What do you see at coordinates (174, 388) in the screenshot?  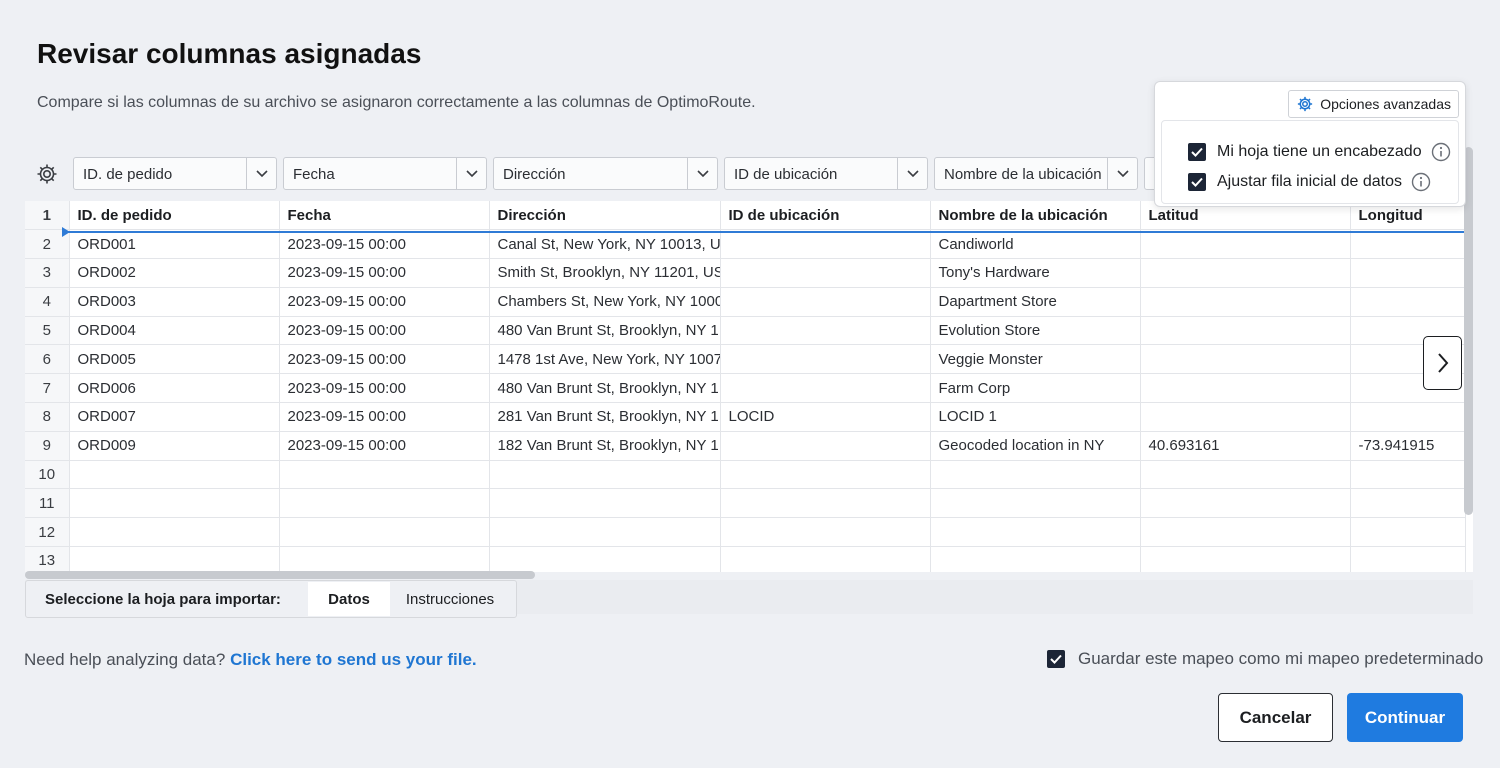 I see `table-cell: ORD006` at bounding box center [174, 388].